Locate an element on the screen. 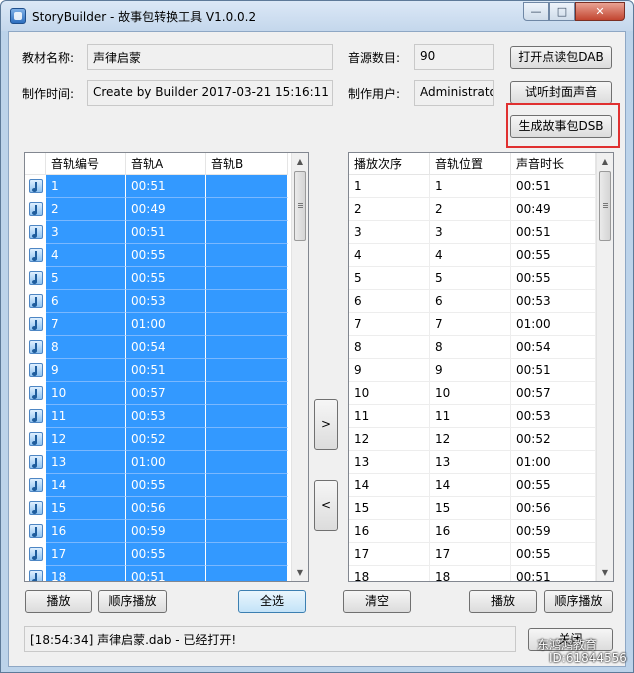 The width and height of the screenshot is (634, 673). close-window-button: ✕ is located at coordinates (600, 11).